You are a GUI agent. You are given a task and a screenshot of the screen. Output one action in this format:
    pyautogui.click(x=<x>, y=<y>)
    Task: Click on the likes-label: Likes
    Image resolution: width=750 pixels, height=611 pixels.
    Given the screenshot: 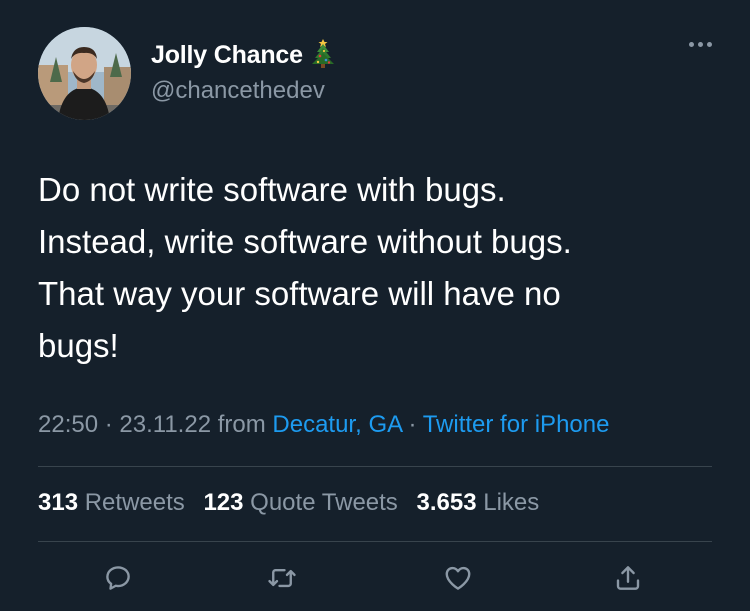 What is the action you would take?
    pyautogui.click(x=511, y=502)
    